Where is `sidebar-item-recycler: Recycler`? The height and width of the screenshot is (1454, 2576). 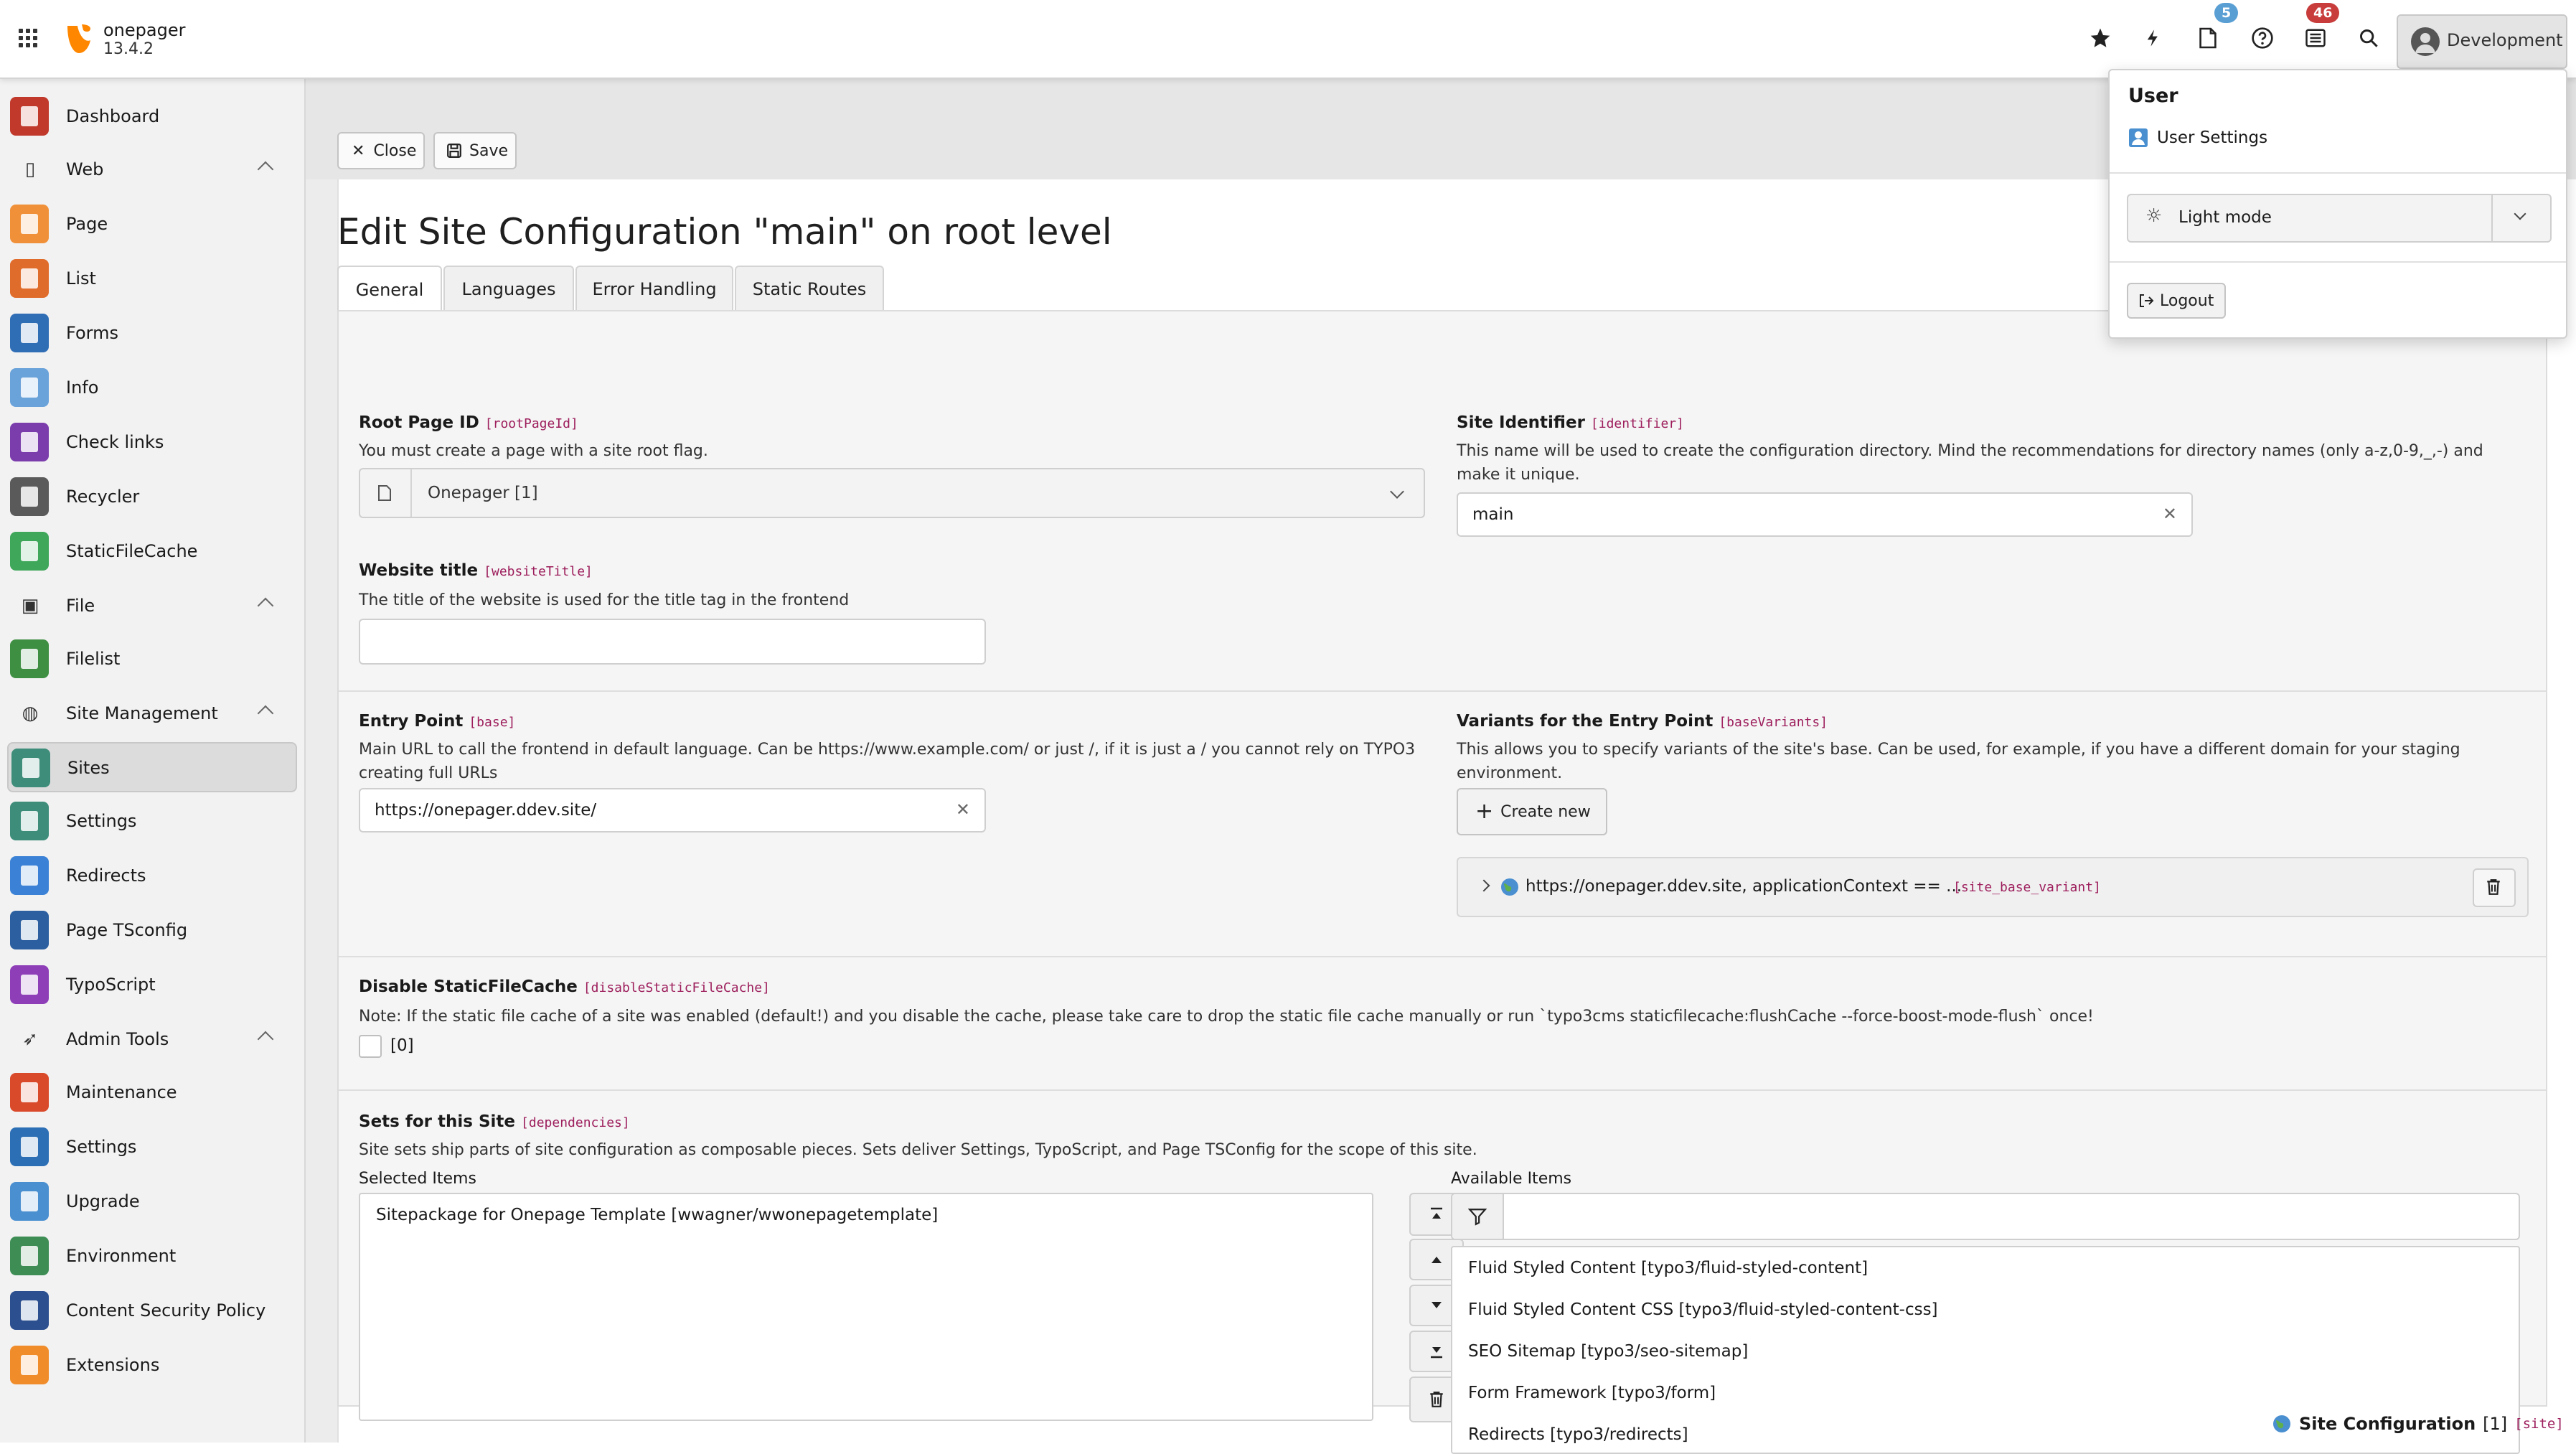 sidebar-item-recycler: Recycler is located at coordinates (150, 496).